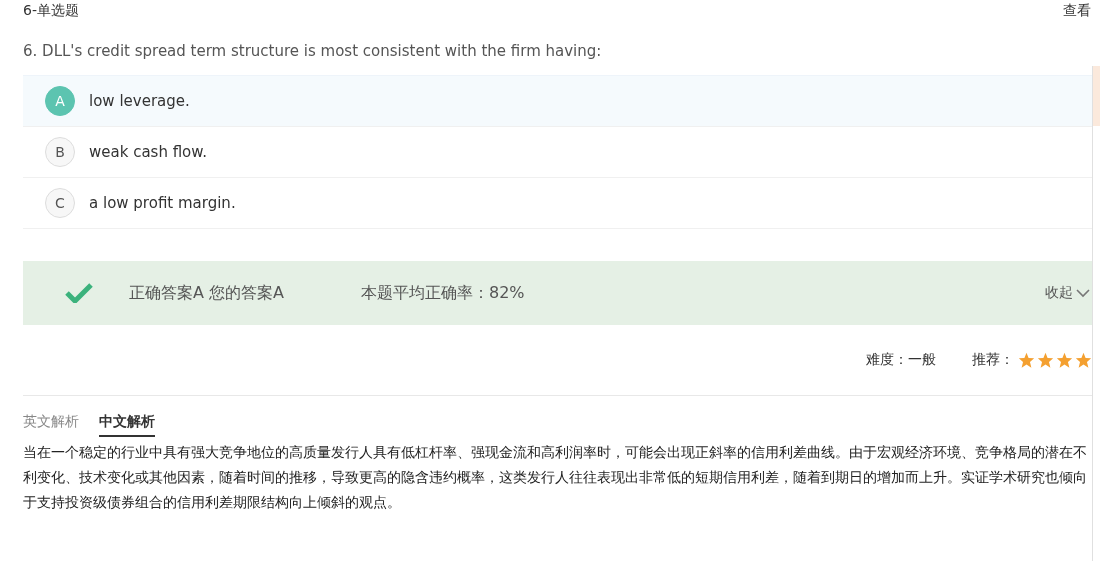  What do you see at coordinates (557, 152) in the screenshot?
I see `answer-option: B weak cash flow.` at bounding box center [557, 152].